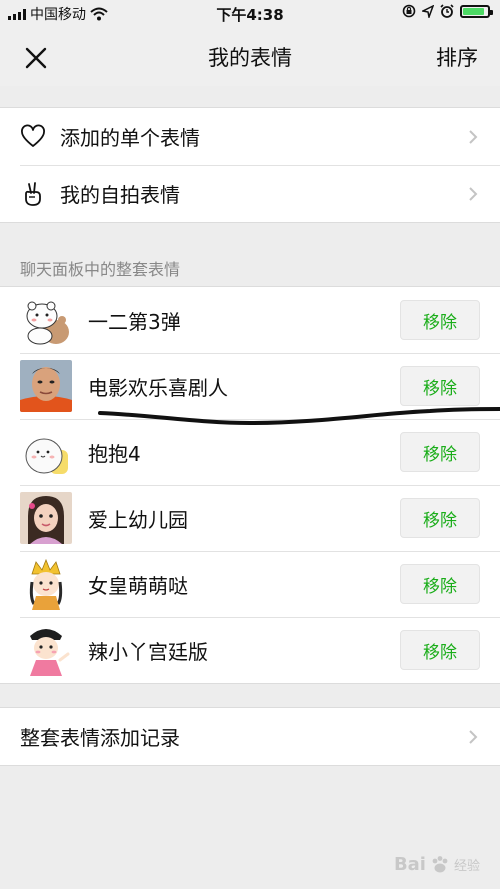  What do you see at coordinates (250, 452) in the screenshot?
I see `list-item: 抱抱4 移除` at bounding box center [250, 452].